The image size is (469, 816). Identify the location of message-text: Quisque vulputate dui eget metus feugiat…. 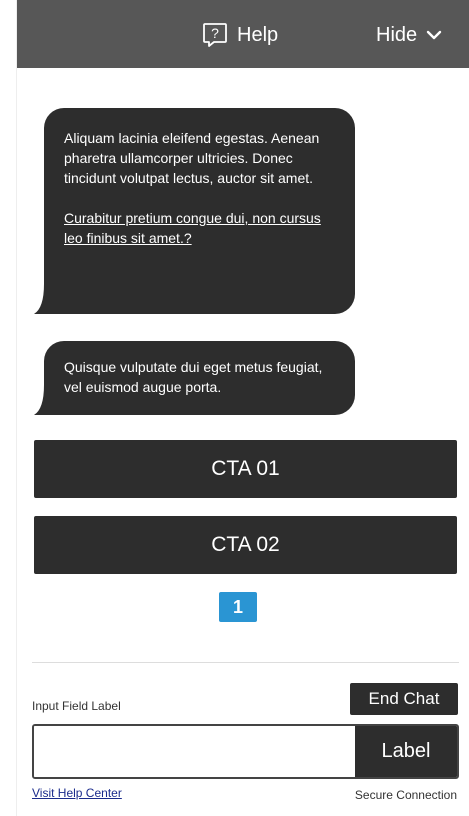
(193, 377).